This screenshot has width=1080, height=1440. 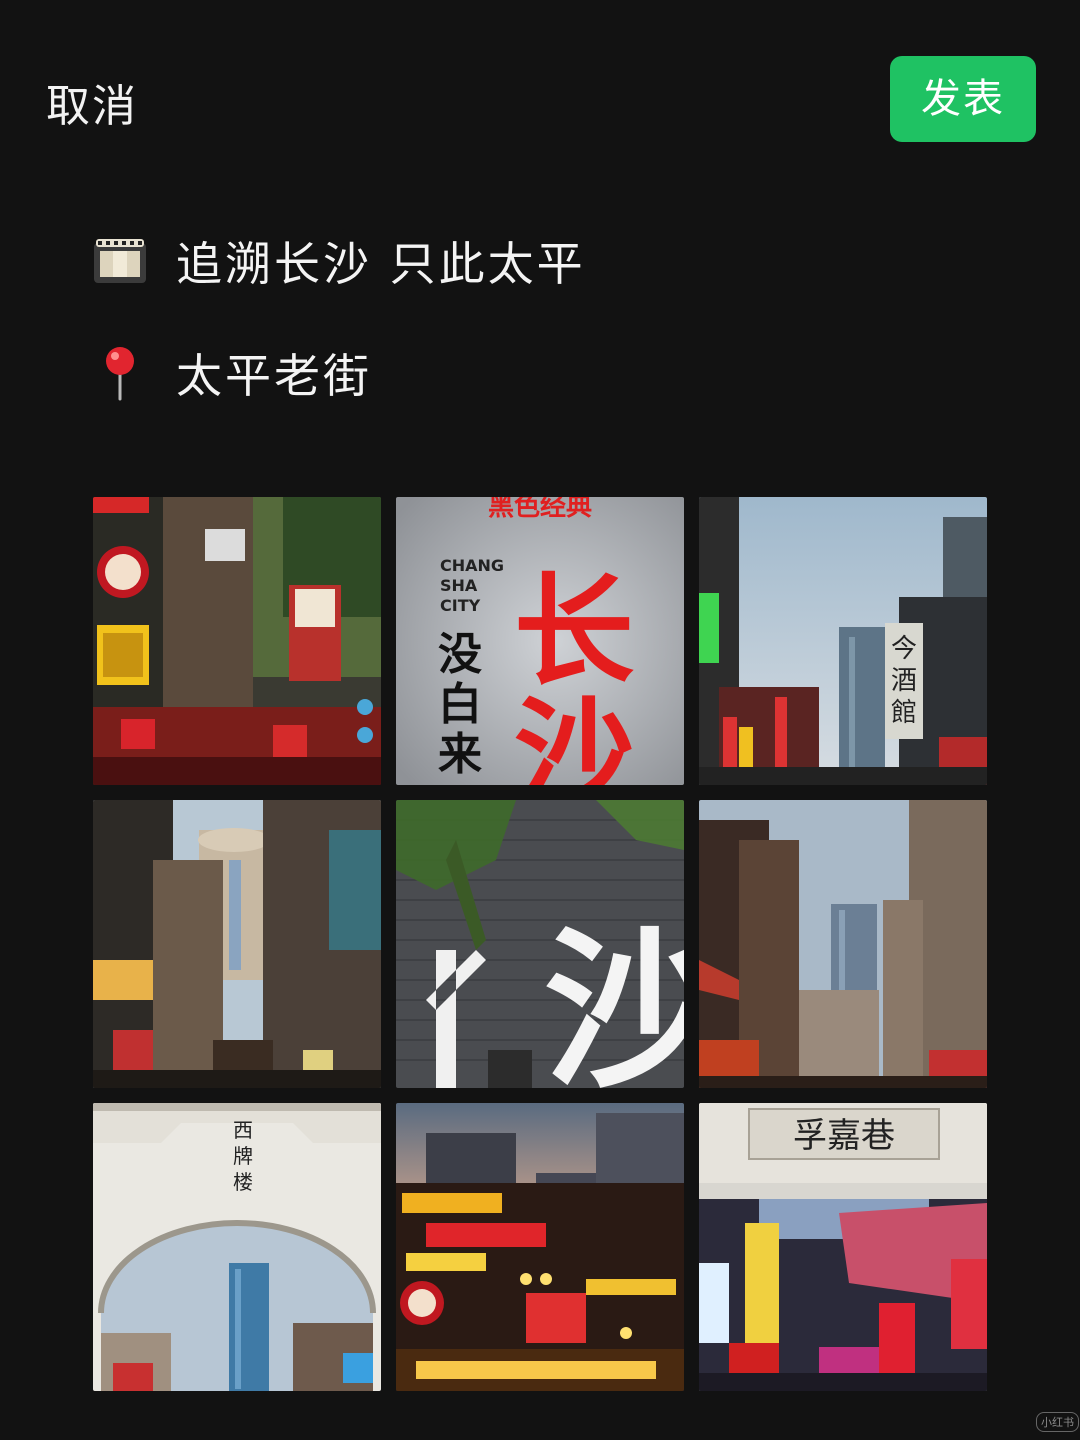 I want to click on sign-en-line-3: CITY, so click(x=460, y=605).